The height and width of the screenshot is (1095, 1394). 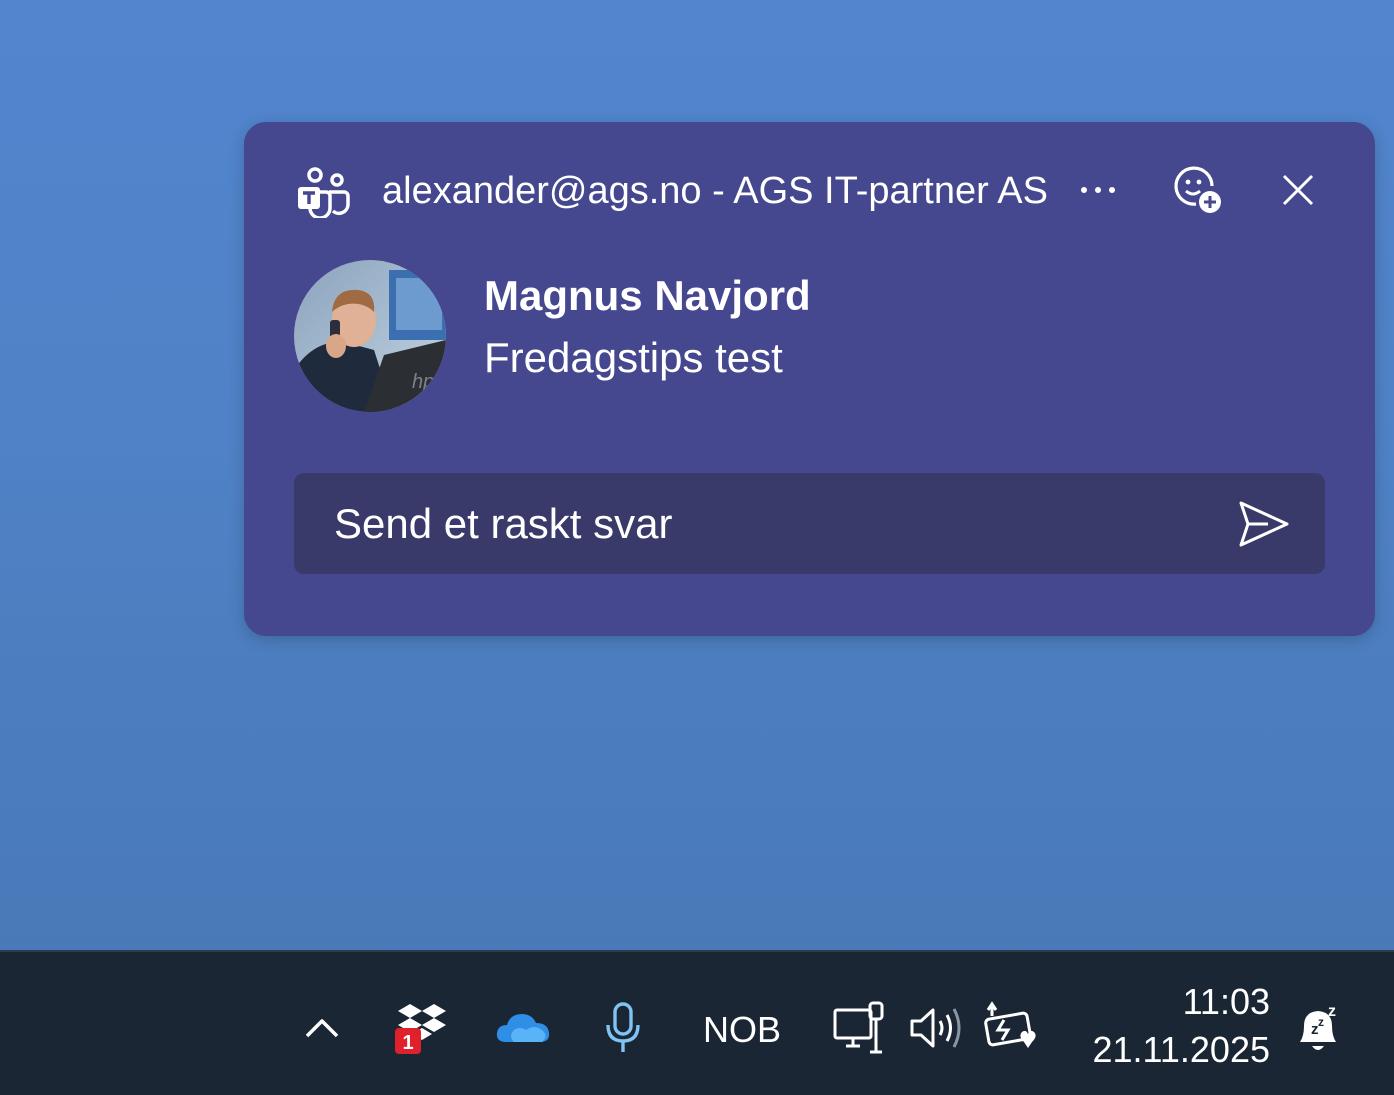 I want to click on dropbox-icon: 1, so click(x=420, y=1029).